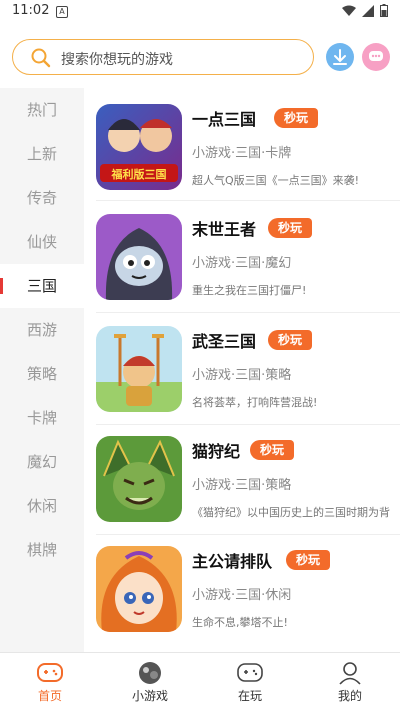 This screenshot has height=711, width=400. I want to click on sidebar-item-label: 卡牌, so click(41, 418).